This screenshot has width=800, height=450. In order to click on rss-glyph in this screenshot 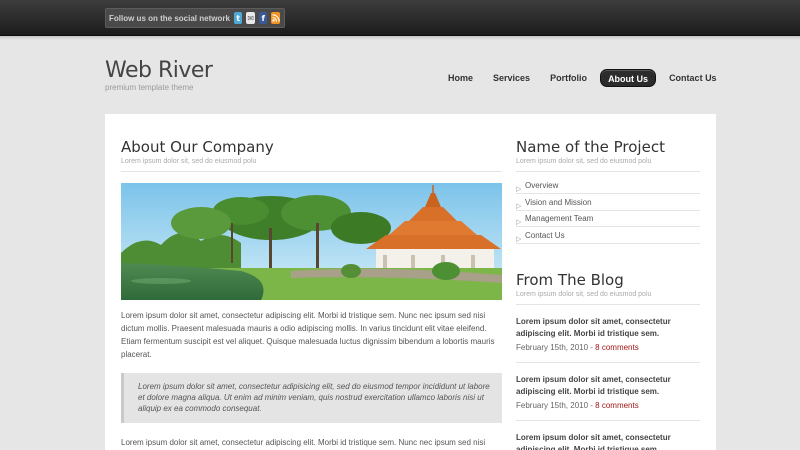, I will do `click(276, 18)`.